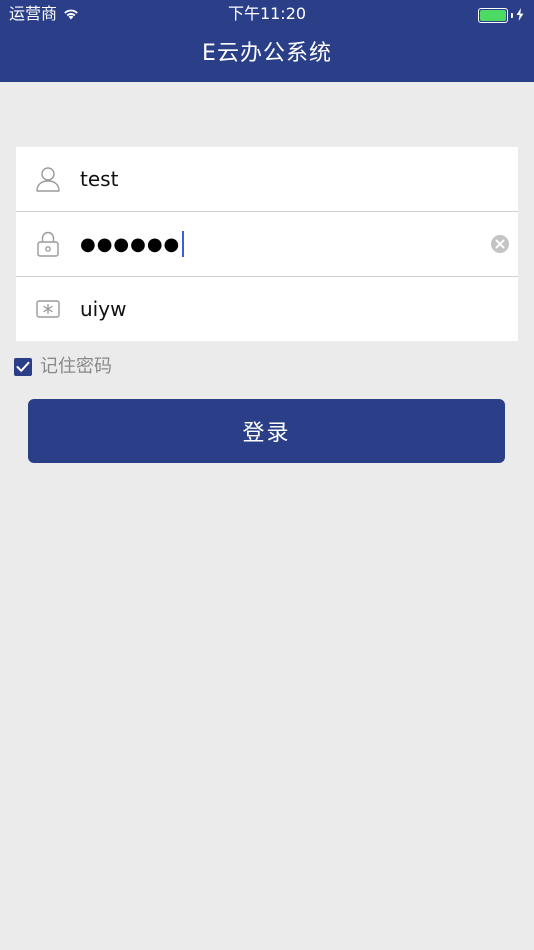  I want to click on password-input: ●●●●●●, so click(132, 244).